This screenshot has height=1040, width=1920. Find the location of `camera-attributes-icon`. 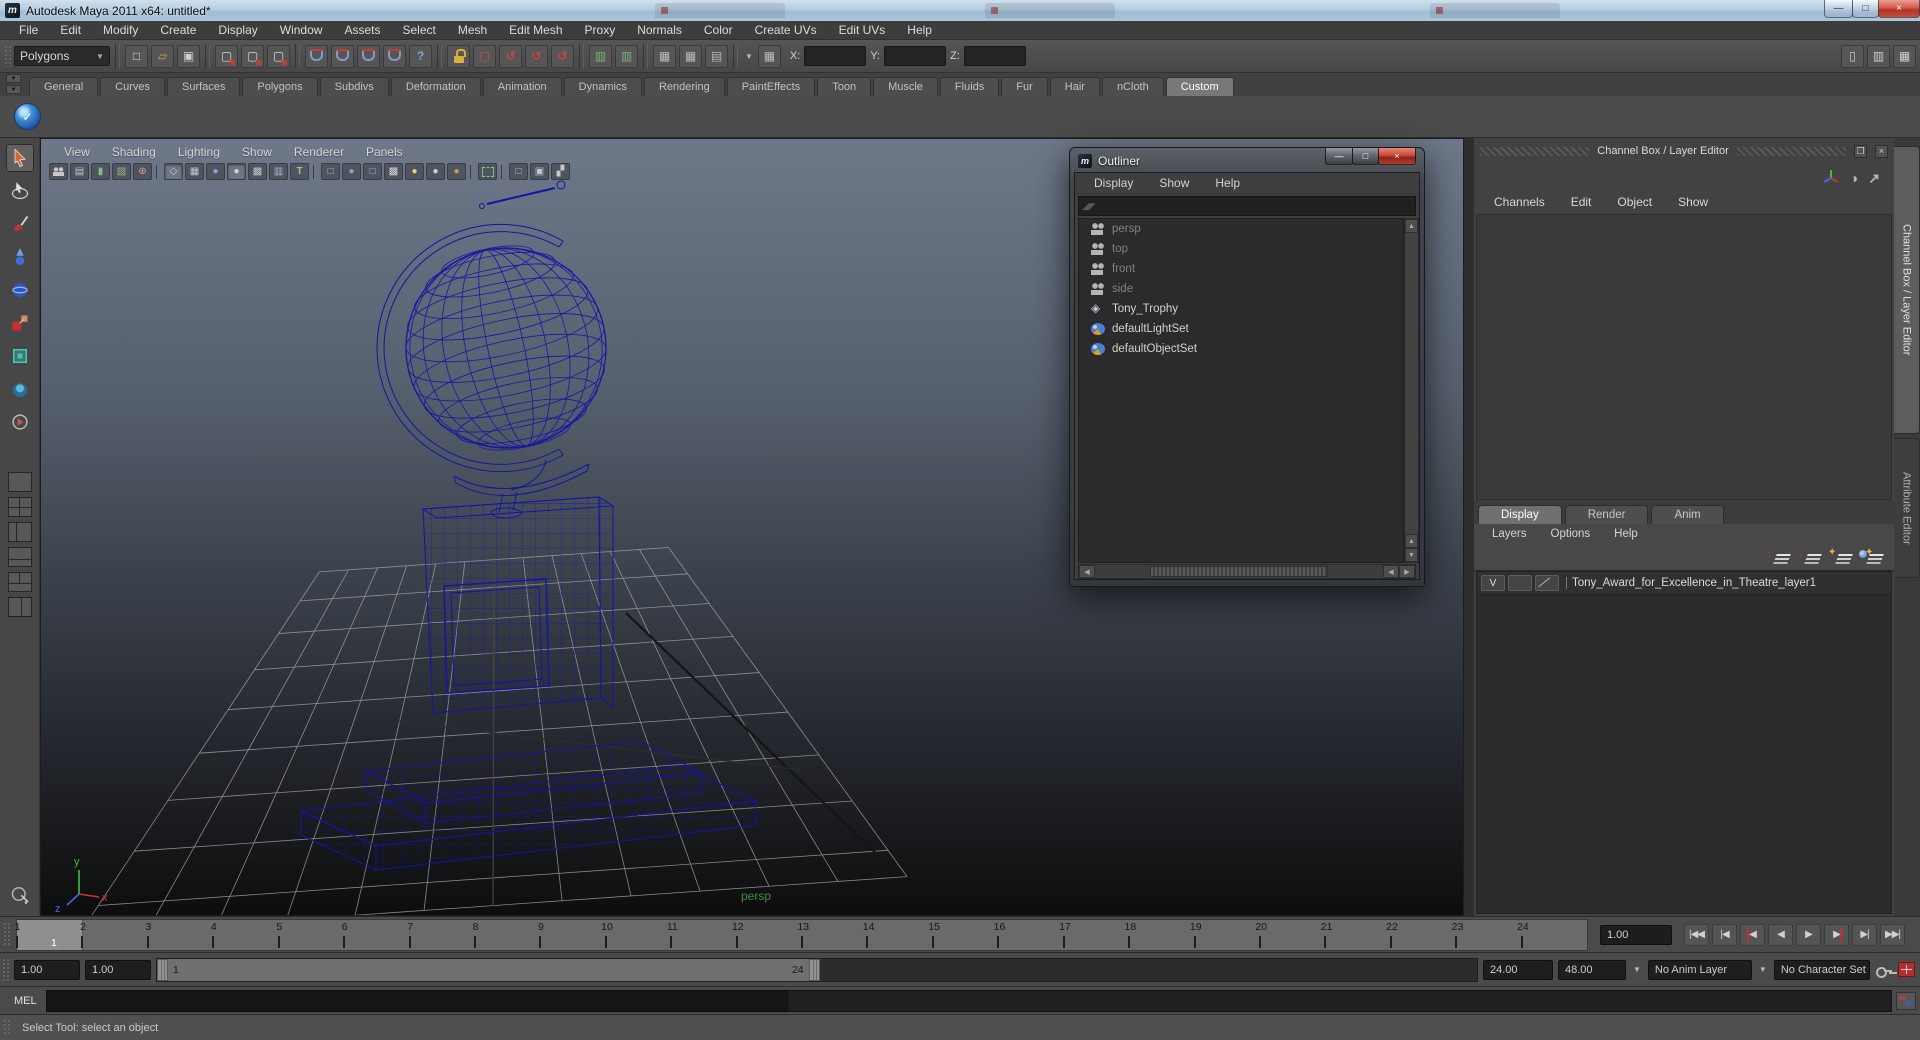

camera-attributes-icon is located at coordinates (79, 171).